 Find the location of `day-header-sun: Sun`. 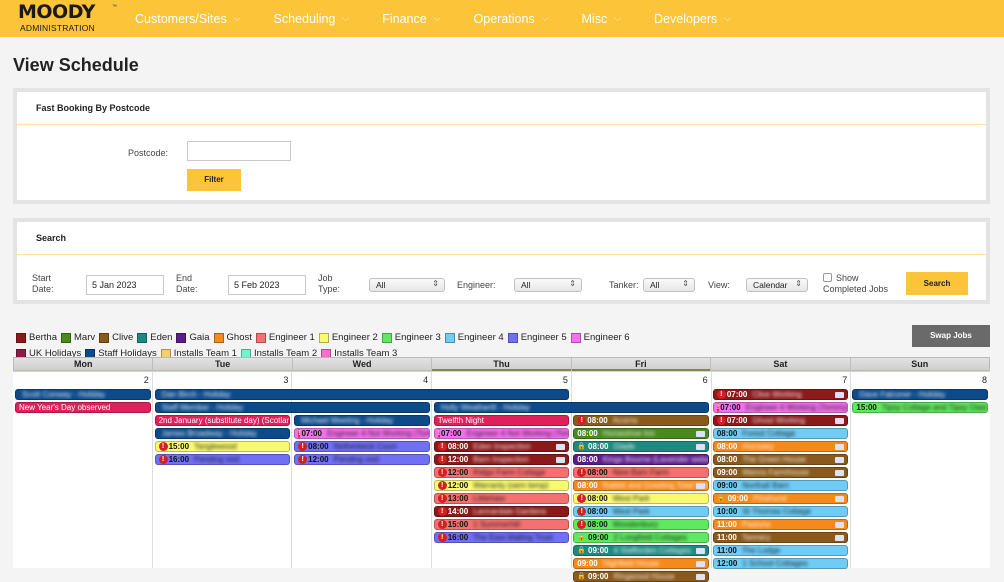

day-header-sun: Sun is located at coordinates (920, 364).